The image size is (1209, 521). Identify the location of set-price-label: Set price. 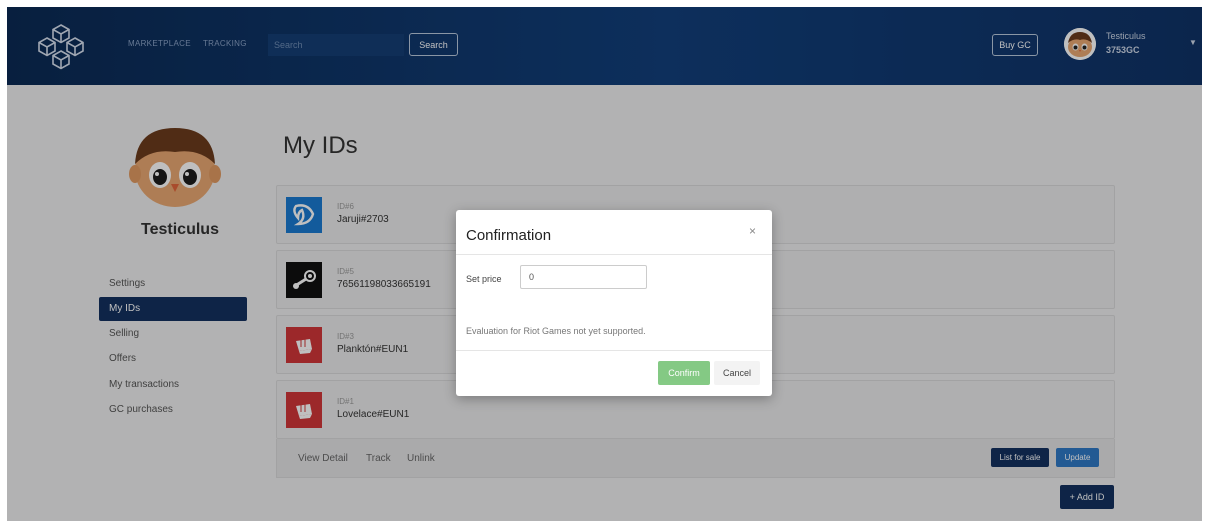
(484, 279).